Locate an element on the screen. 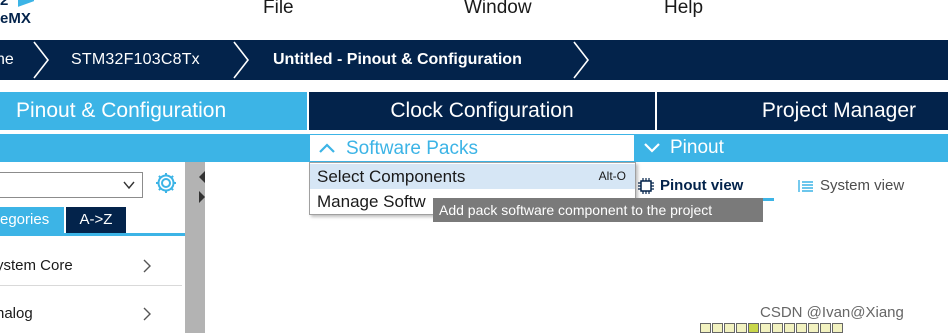 The image size is (948, 333). tab-underline is located at coordinates (92, 234).